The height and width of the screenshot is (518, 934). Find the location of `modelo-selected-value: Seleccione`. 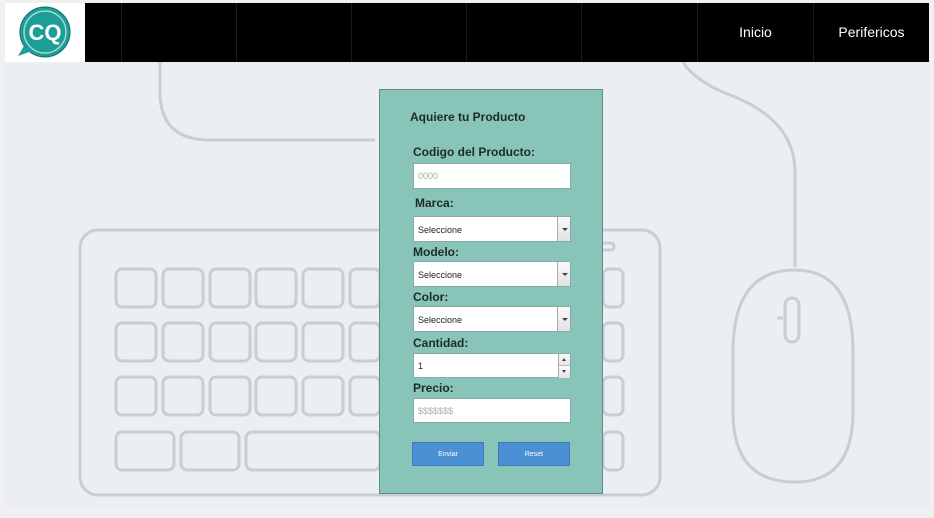

modelo-selected-value: Seleccione is located at coordinates (440, 275).